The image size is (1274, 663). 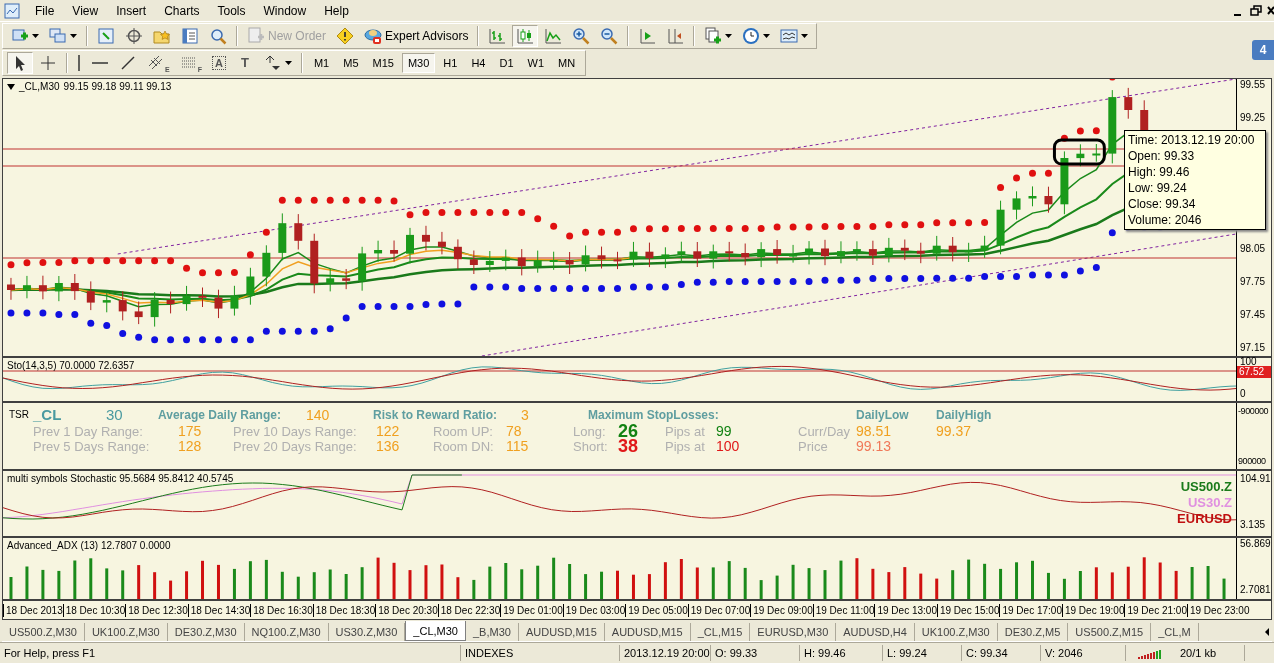 I want to click on panel-value: 78, so click(x=514, y=431).